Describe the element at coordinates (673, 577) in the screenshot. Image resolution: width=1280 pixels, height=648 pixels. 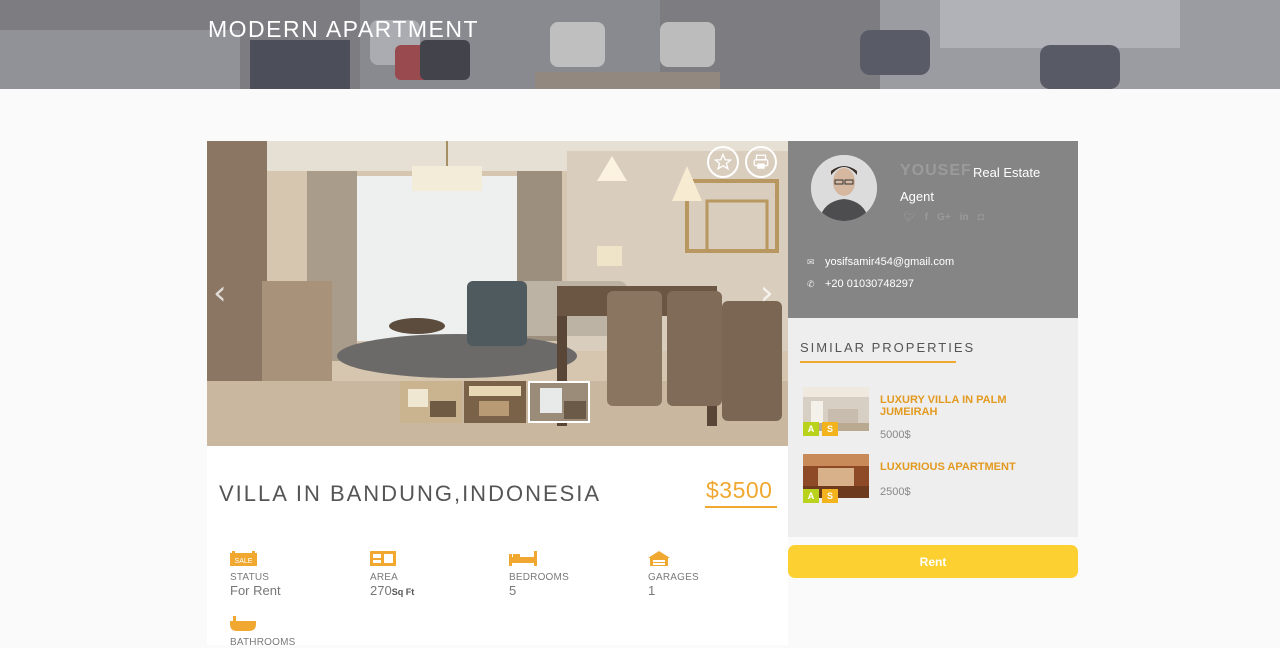
I see `feature-label: GARAGES` at that location.